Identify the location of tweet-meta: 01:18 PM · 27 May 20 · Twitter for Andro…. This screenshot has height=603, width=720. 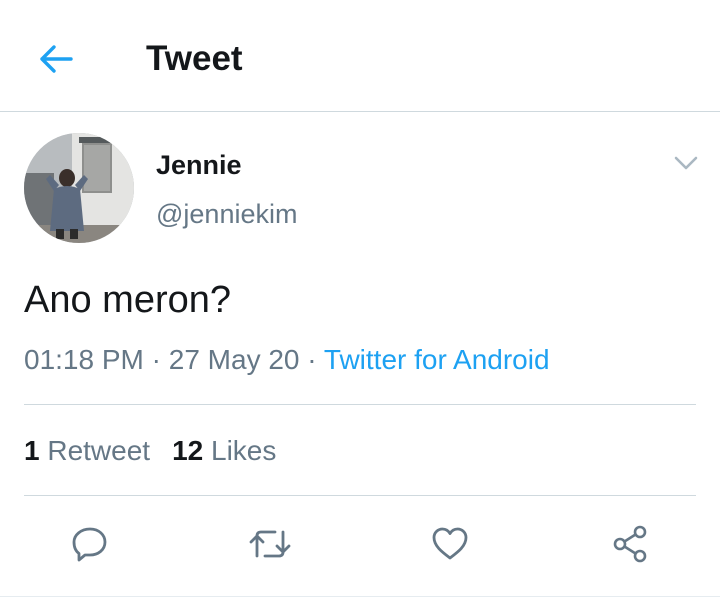
(287, 360).